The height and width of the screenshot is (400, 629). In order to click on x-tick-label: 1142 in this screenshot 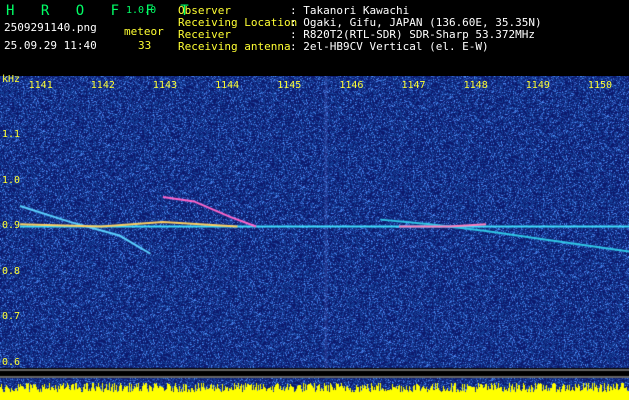, I will do `click(102, 85)`.